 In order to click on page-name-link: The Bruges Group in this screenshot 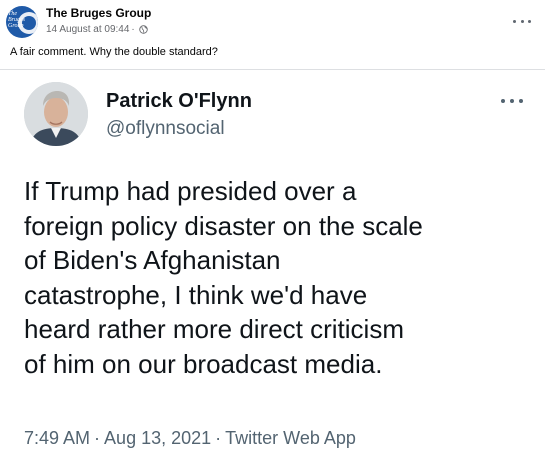, I will do `click(98, 13)`.